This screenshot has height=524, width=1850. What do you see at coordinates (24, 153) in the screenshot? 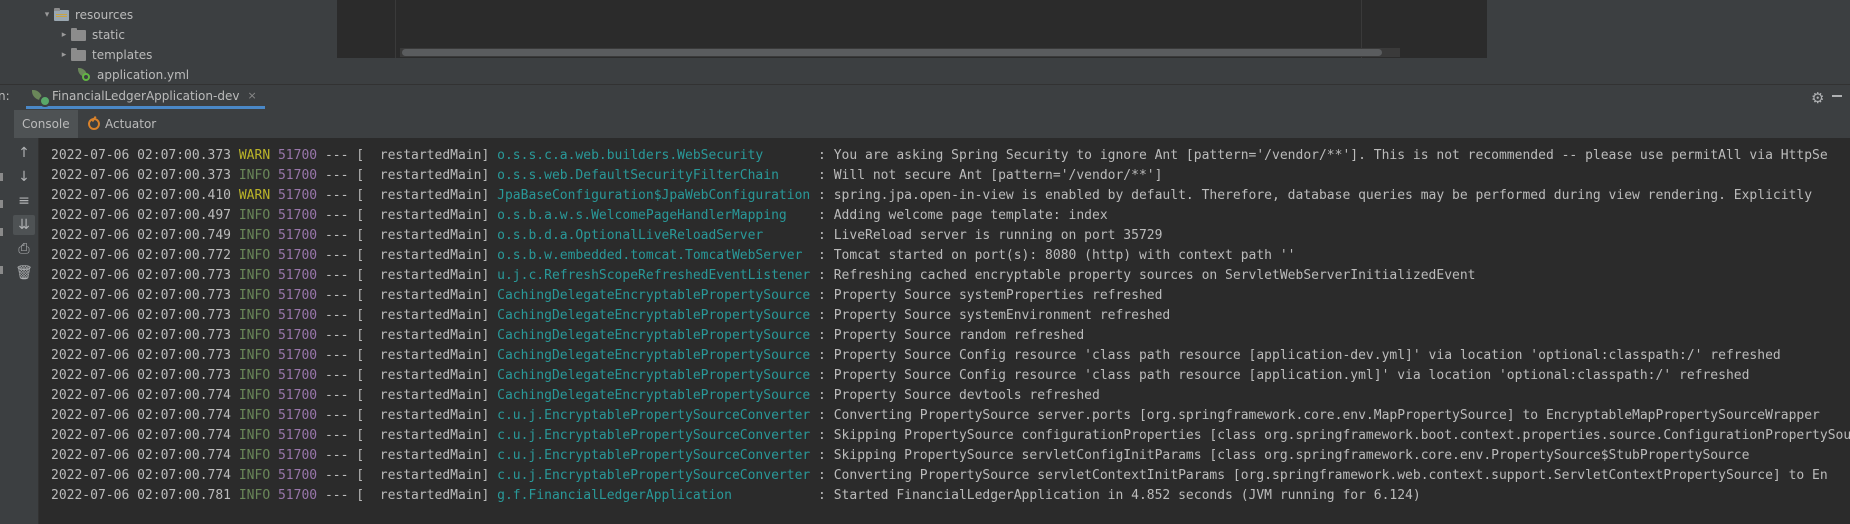
I see `up-arrow-icon: ↑` at bounding box center [24, 153].